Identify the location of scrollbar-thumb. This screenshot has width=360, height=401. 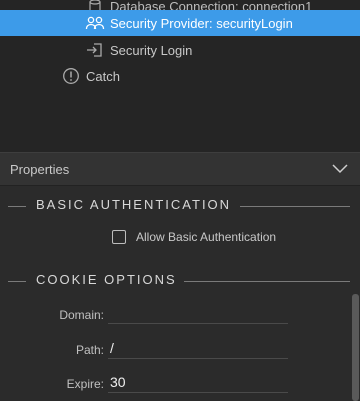
(355, 347).